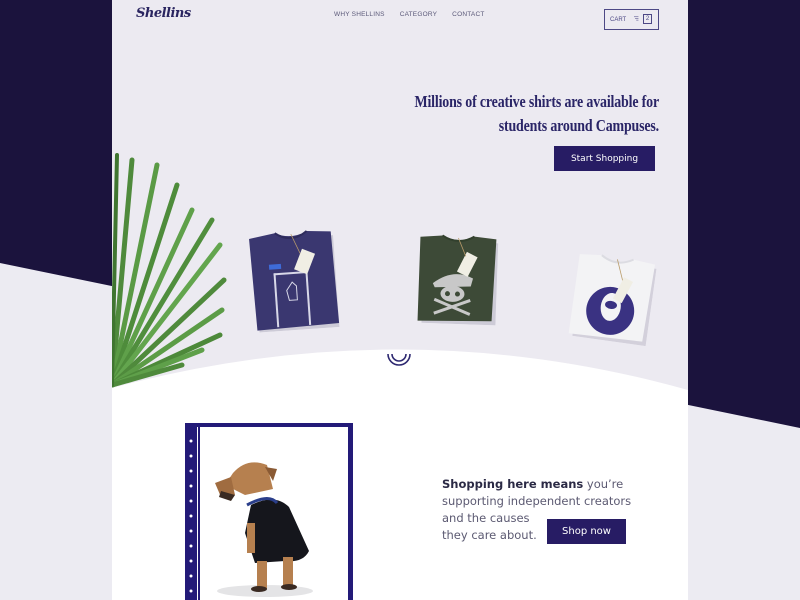  What do you see at coordinates (359, 14) in the screenshot?
I see `nav-why-shellins: WHY SHELLINS` at bounding box center [359, 14].